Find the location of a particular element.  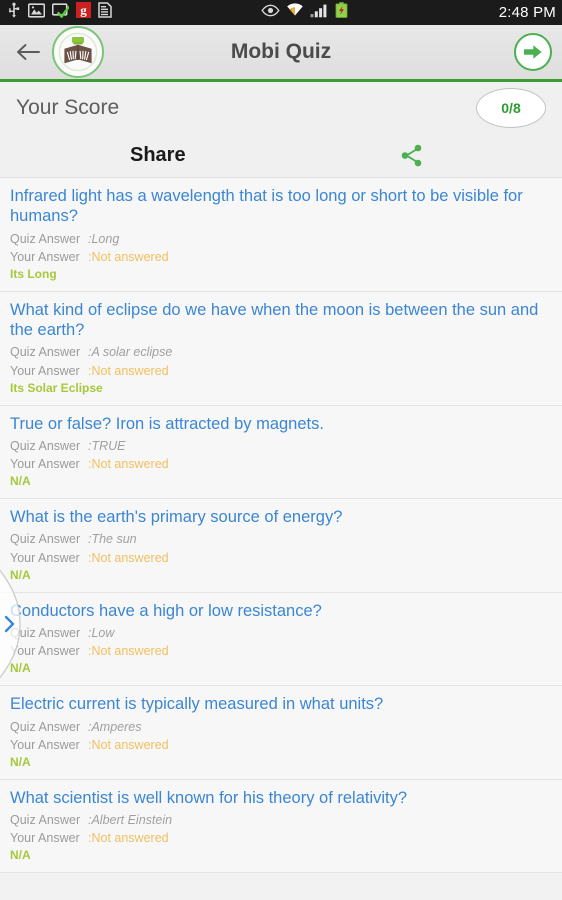

app-action-bar: Mobi Quiz is located at coordinates (281, 53).